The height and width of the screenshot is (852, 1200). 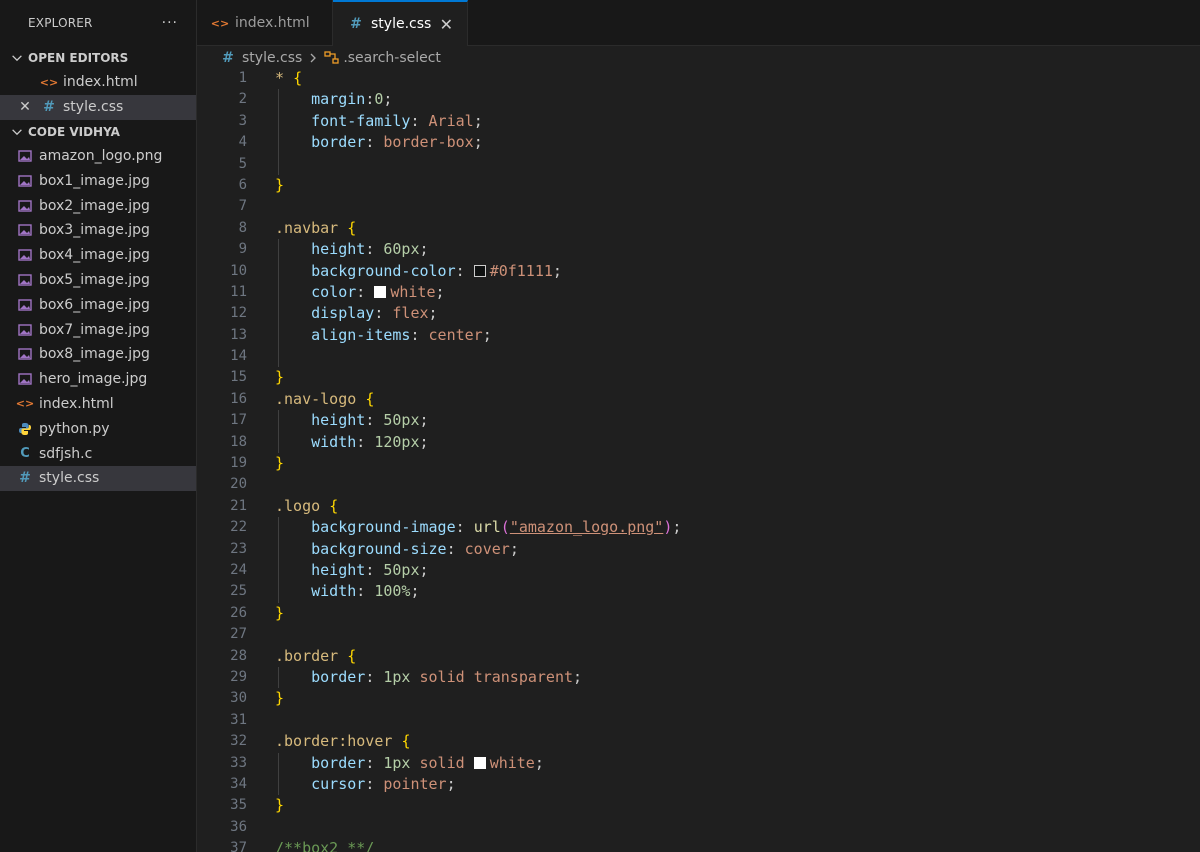 What do you see at coordinates (170, 23) in the screenshot?
I see `more-actions-icon: ···` at bounding box center [170, 23].